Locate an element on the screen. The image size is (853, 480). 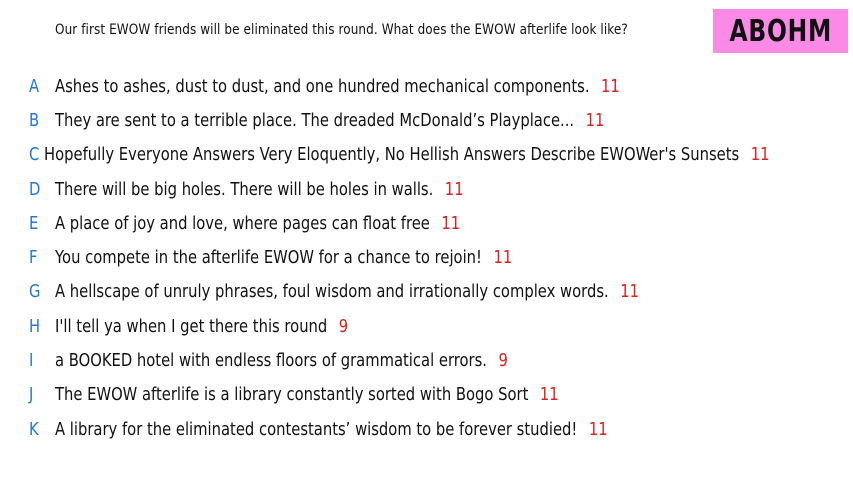
response-letter: A is located at coordinates (34, 86).